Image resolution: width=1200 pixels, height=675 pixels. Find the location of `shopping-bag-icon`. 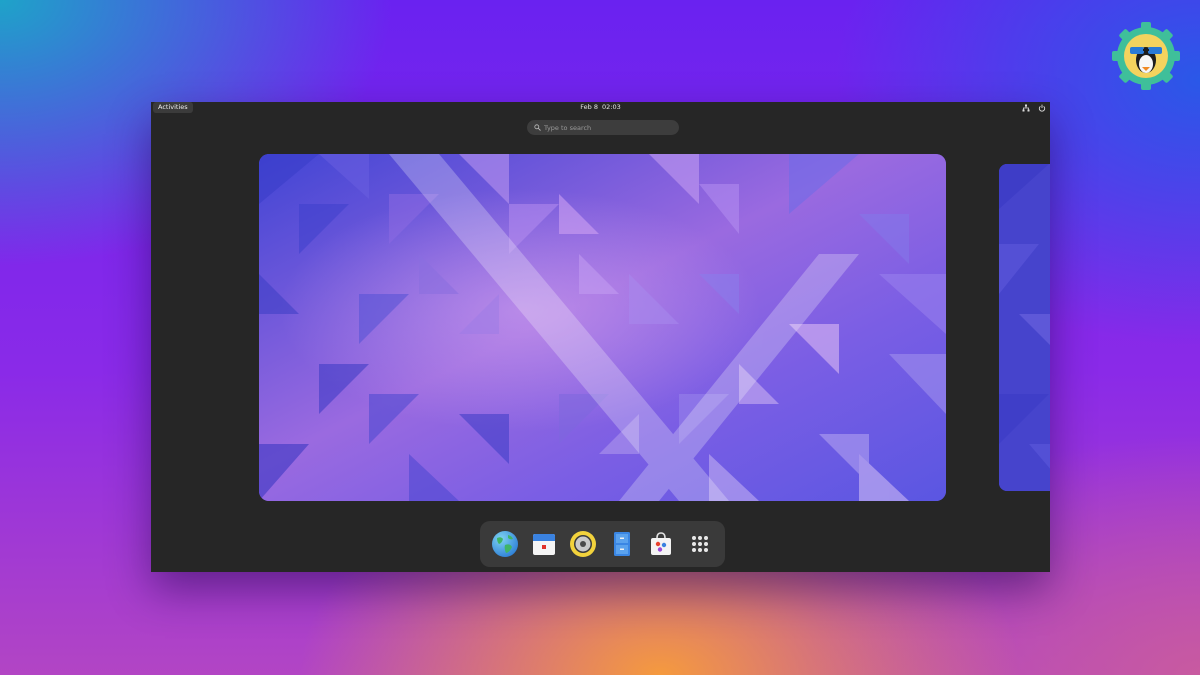

shopping-bag-icon is located at coordinates (661, 543).